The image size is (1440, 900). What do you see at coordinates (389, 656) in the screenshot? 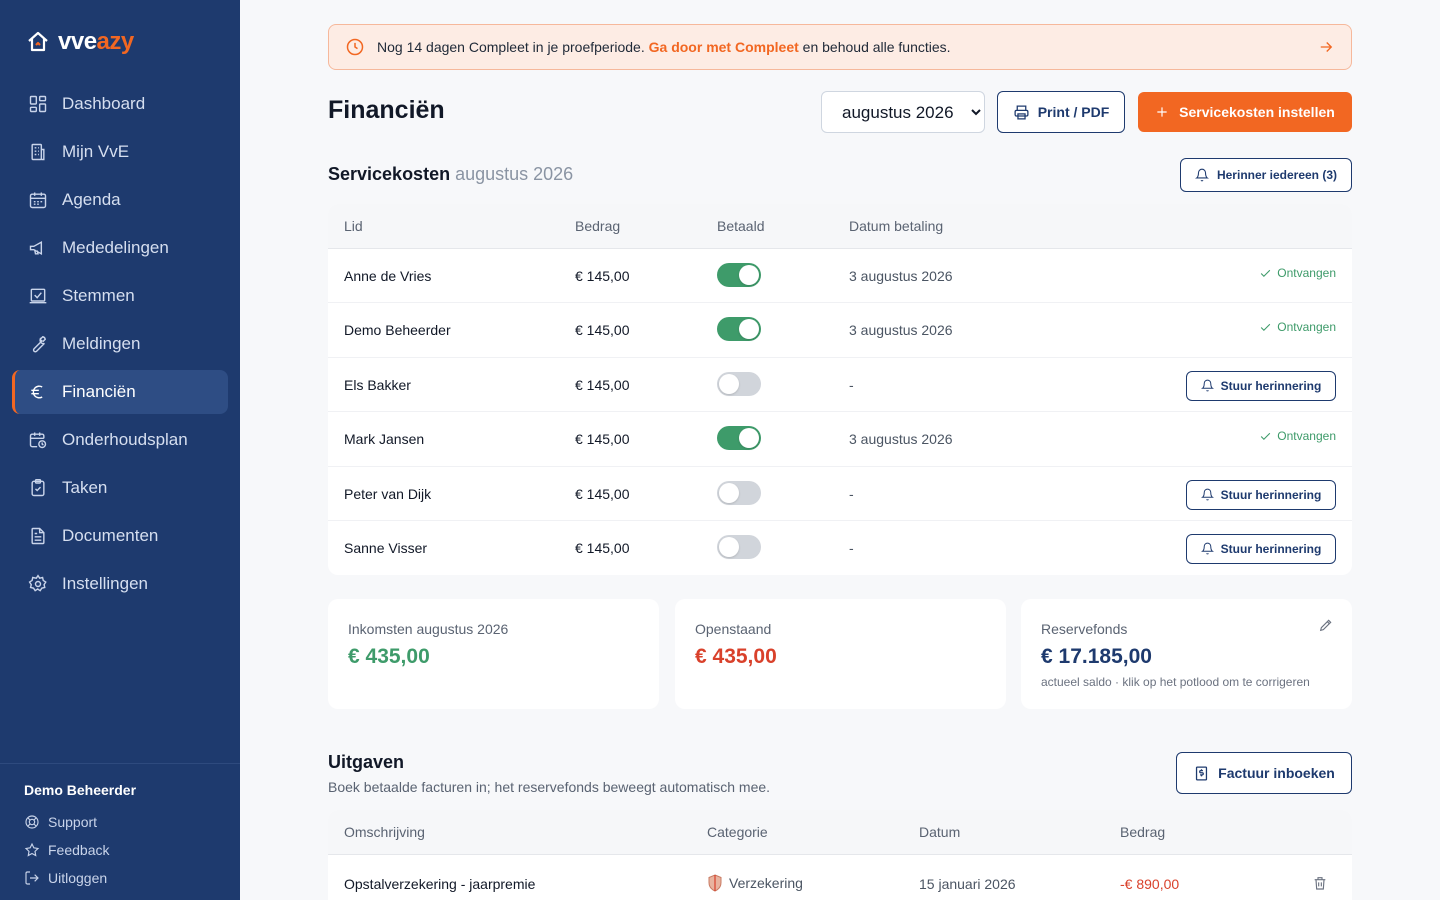
I see `income-value: € 435,00` at bounding box center [389, 656].